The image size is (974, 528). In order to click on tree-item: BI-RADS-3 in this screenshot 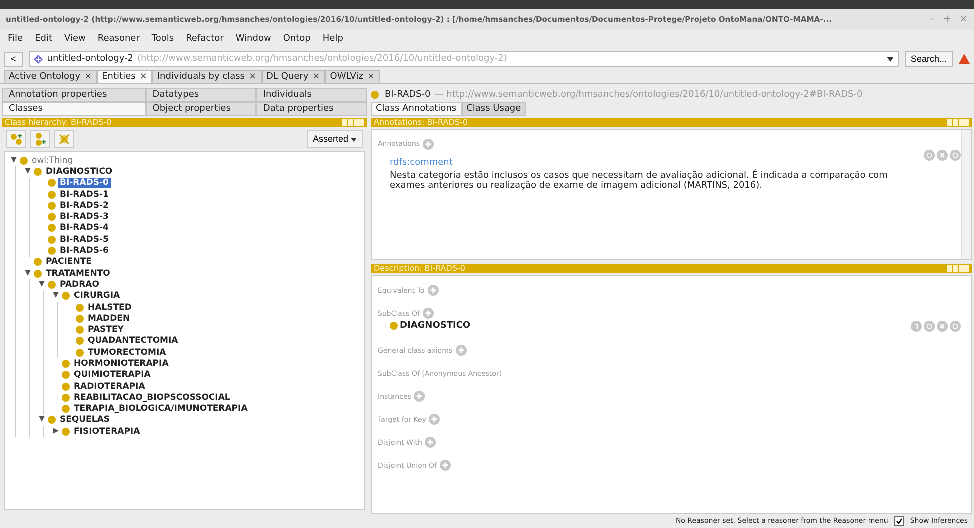, I will do `click(84, 217)`.